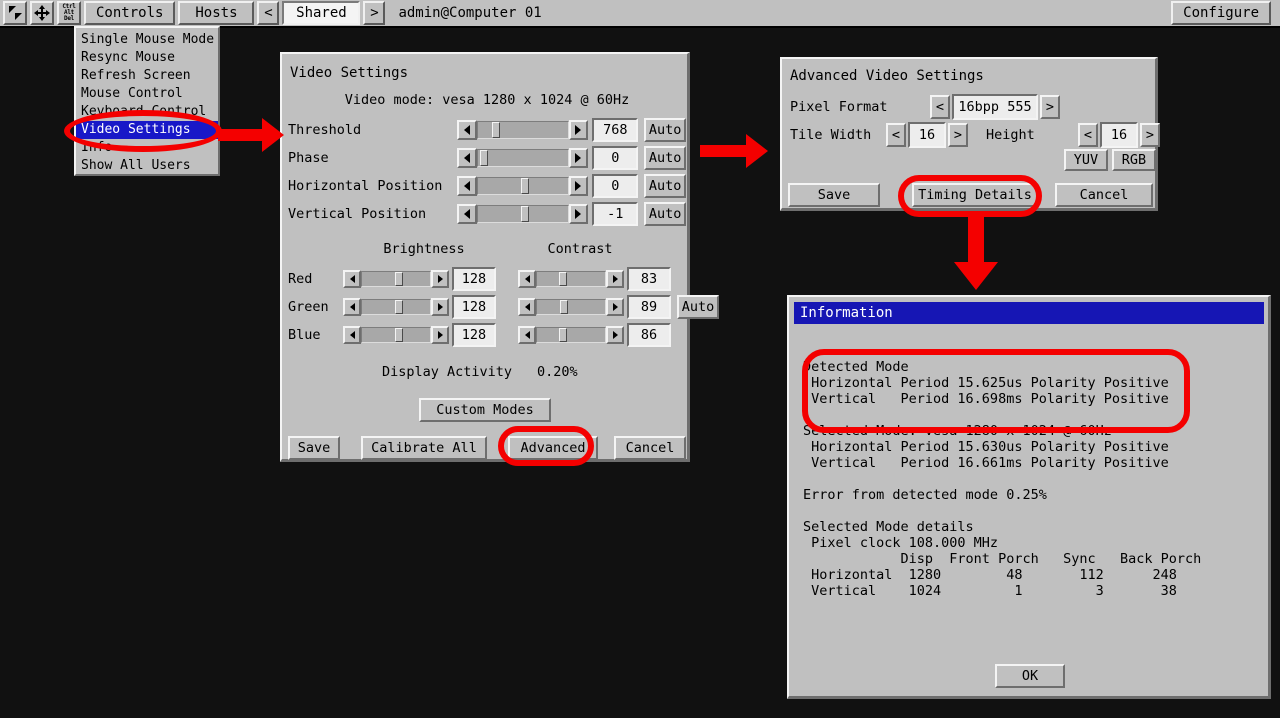  I want to click on advanced-cancel-button: Cancel, so click(1104, 195).